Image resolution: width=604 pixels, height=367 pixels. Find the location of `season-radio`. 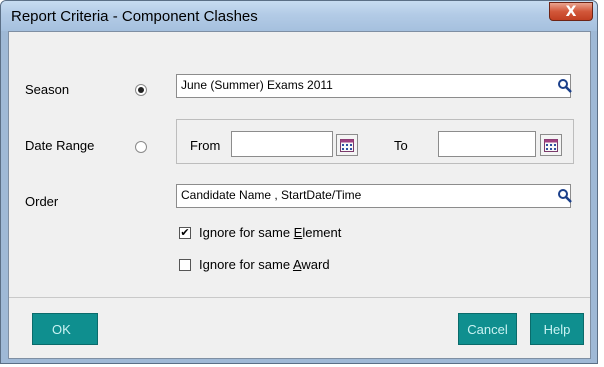

season-radio is located at coordinates (141, 90).